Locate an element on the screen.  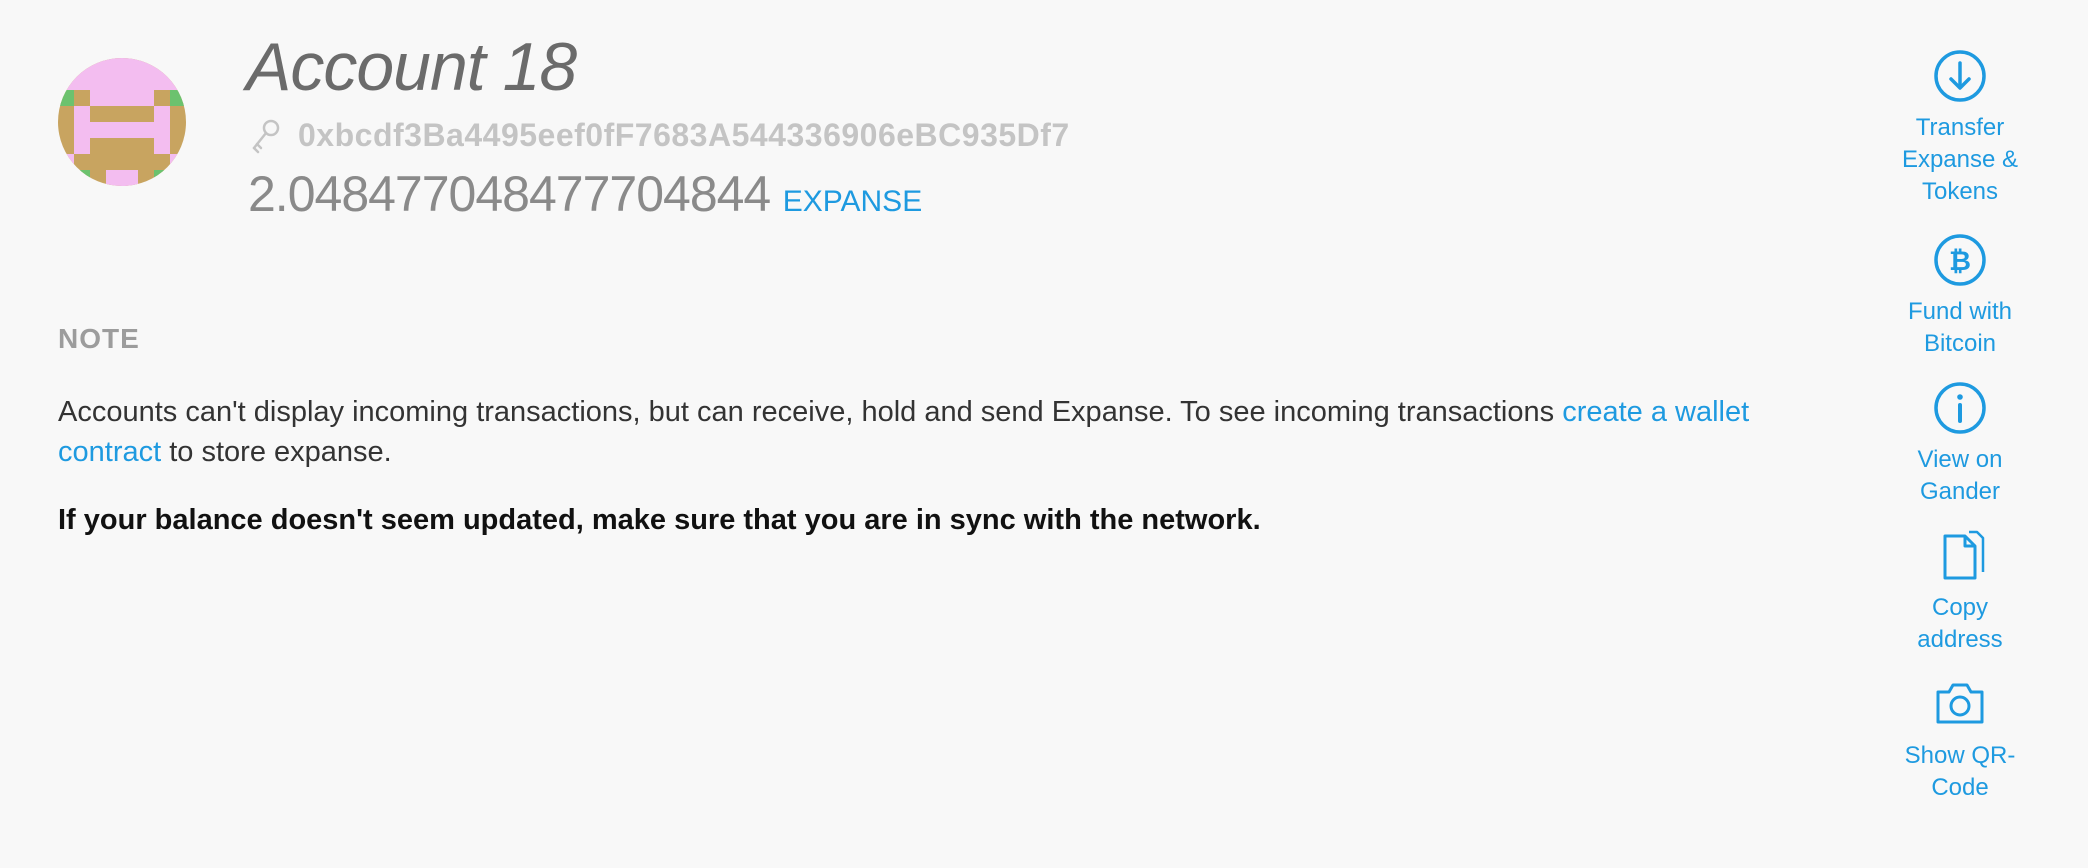
key-icon is located at coordinates (266, 136).